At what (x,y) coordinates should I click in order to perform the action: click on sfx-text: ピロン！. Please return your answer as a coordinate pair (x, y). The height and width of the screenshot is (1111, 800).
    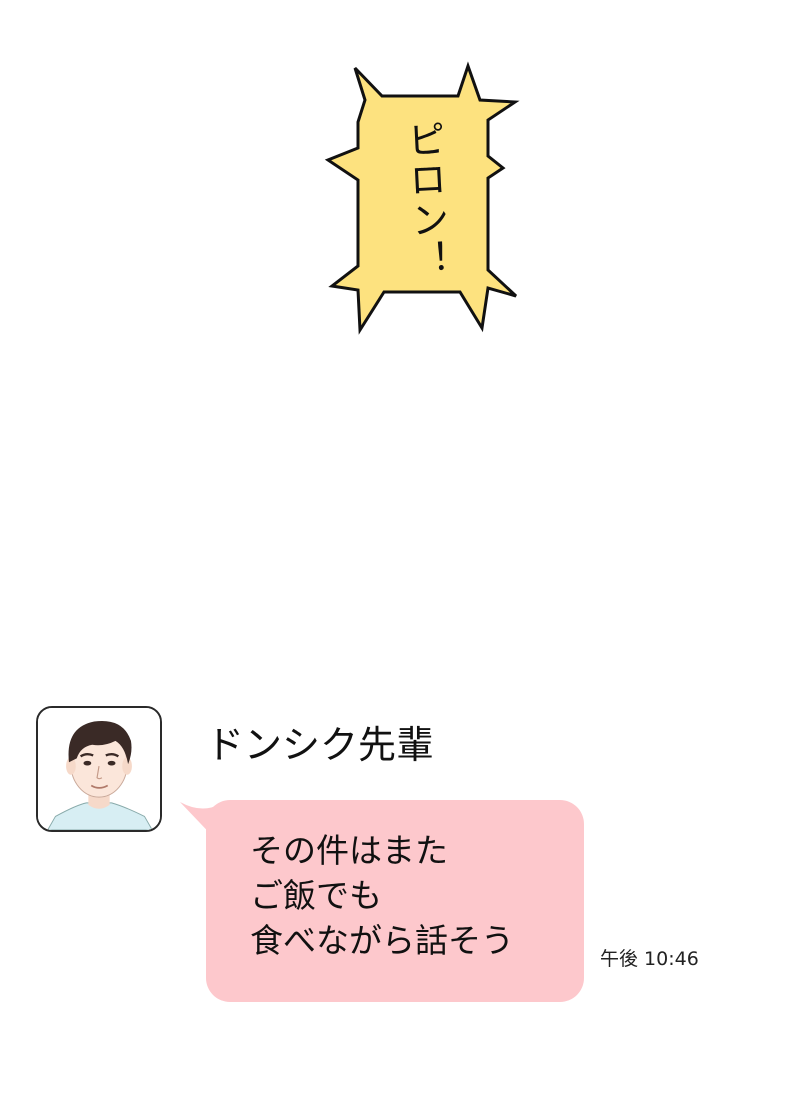
    Looking at the image, I should click on (425, 200).